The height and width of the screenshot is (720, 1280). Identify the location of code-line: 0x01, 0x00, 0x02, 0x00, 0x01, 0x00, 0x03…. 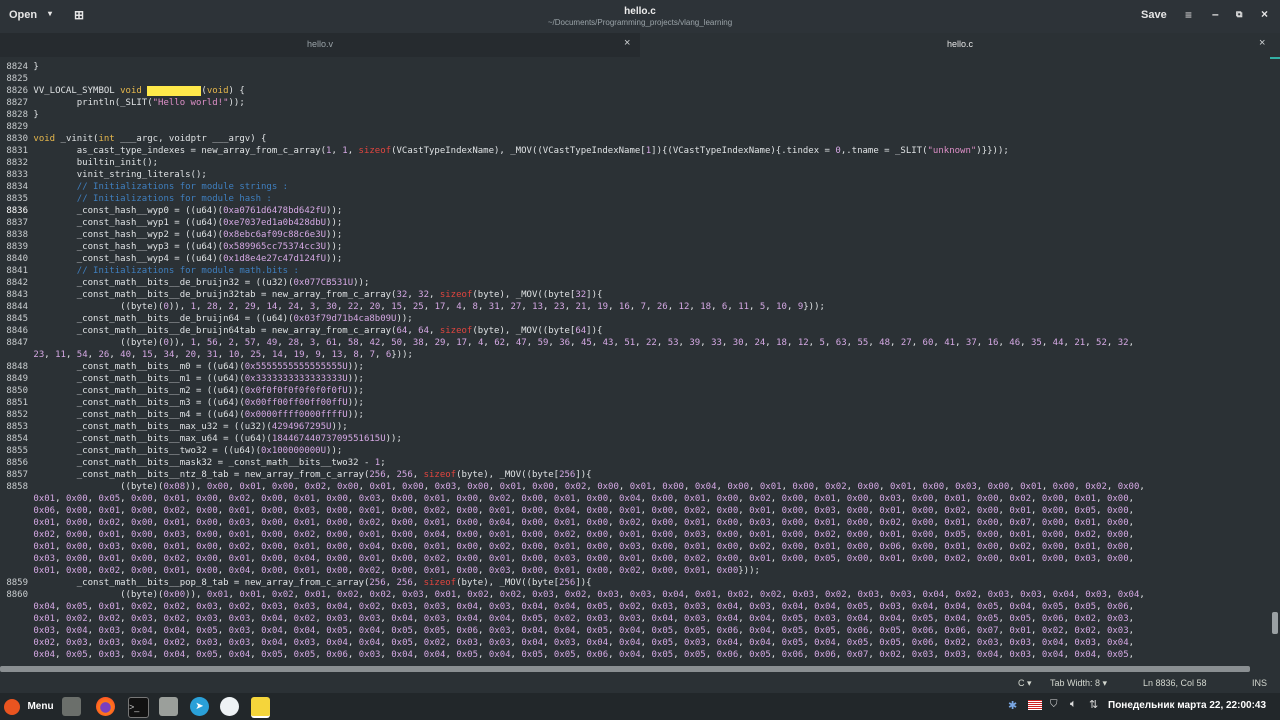
(567, 523).